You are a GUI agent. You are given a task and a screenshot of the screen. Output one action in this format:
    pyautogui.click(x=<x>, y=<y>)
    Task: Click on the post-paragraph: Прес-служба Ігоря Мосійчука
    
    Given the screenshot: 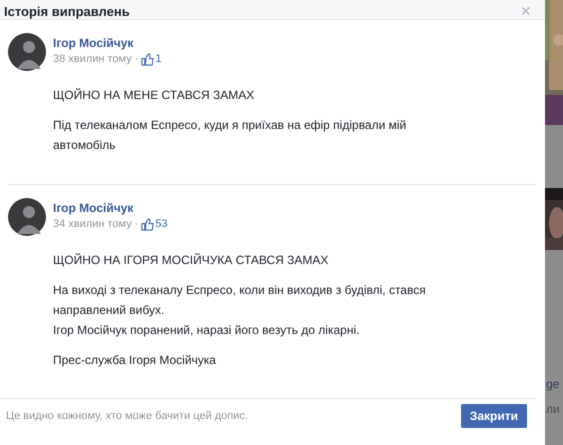 What is the action you would take?
    pyautogui.click(x=135, y=360)
    